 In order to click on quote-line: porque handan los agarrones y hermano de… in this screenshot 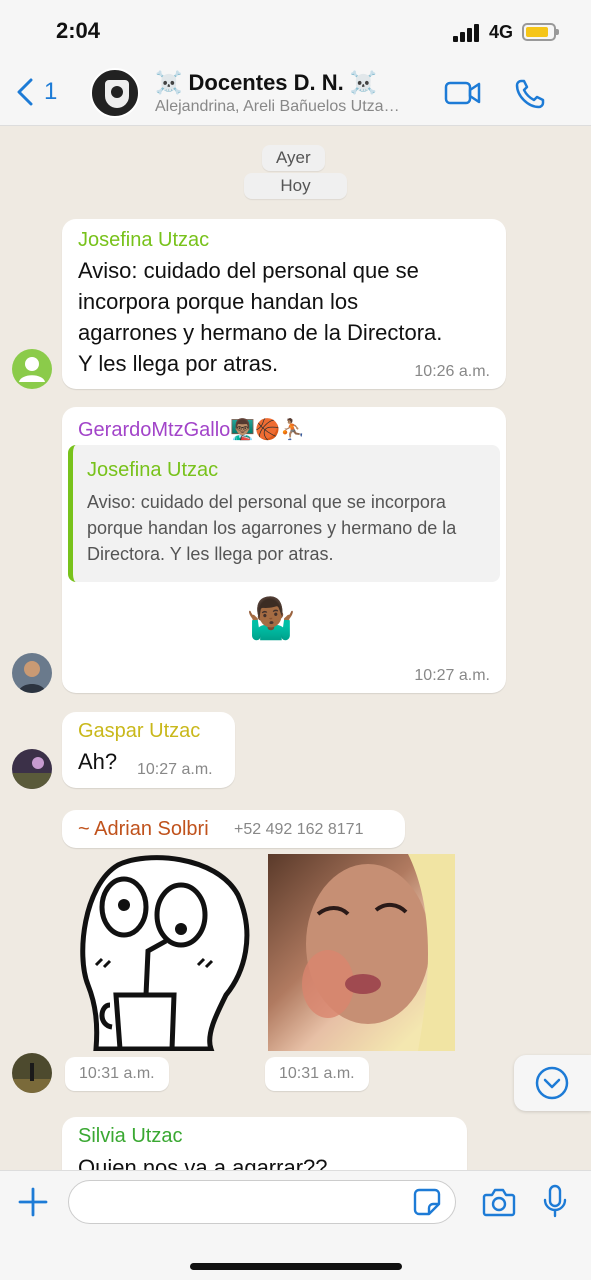, I will do `click(272, 528)`.